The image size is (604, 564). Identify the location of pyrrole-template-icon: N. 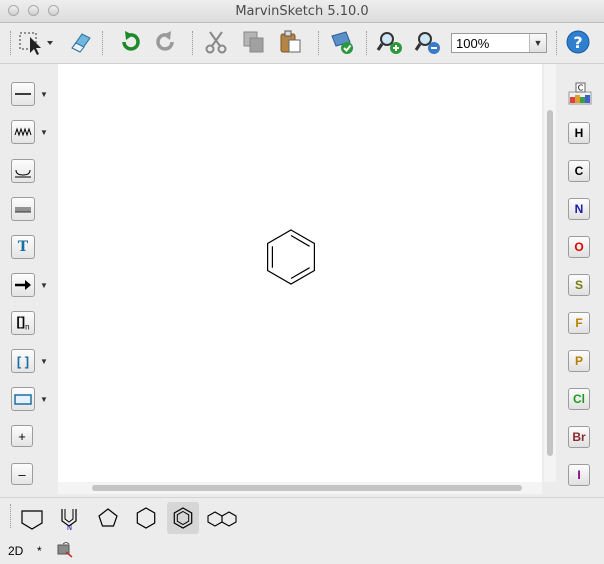
(69, 520).